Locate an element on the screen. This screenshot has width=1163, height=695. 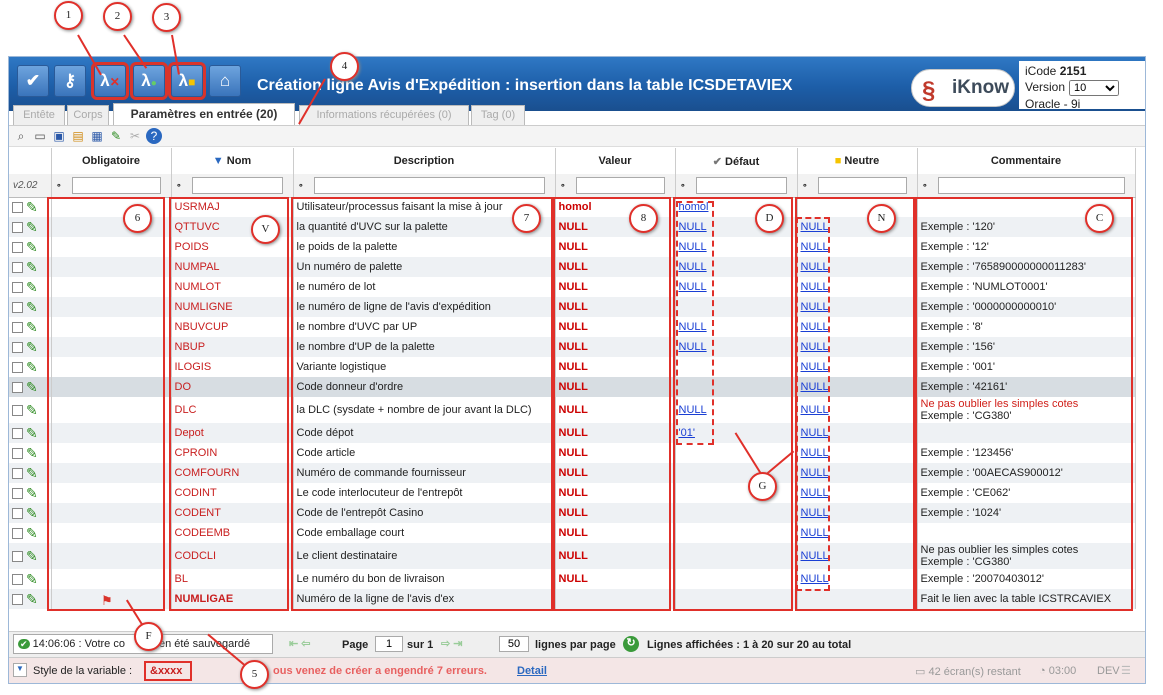
tab-entete: Entête is located at coordinates (39, 115).